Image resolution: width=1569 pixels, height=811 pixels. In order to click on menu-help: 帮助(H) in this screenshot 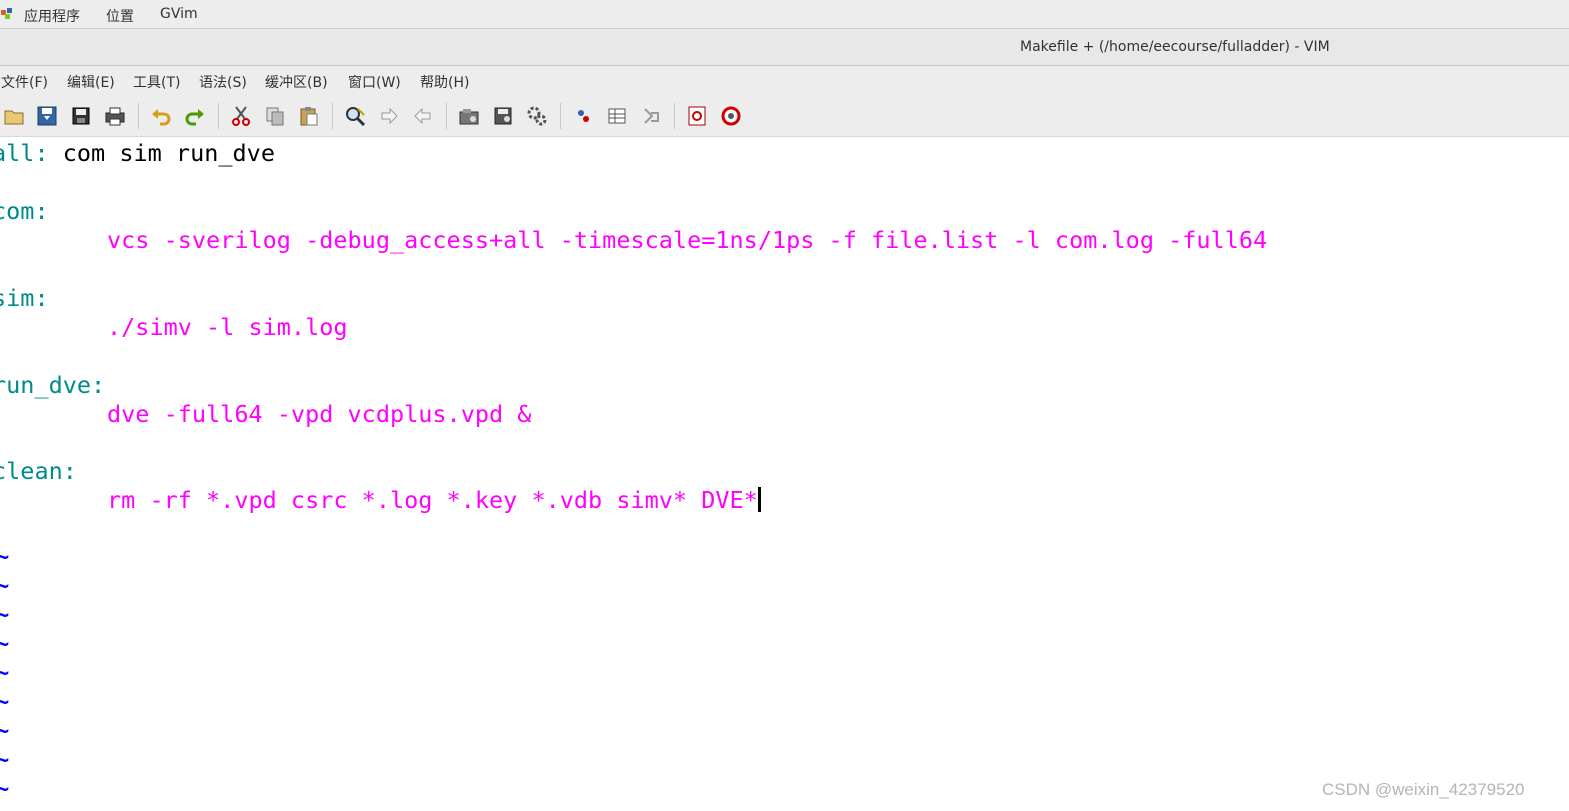, I will do `click(444, 82)`.